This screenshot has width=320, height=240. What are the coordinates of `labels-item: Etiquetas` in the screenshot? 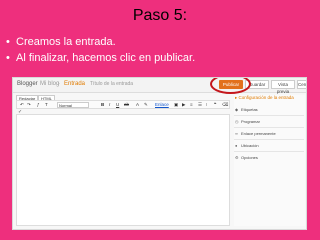 It's located at (249, 109).